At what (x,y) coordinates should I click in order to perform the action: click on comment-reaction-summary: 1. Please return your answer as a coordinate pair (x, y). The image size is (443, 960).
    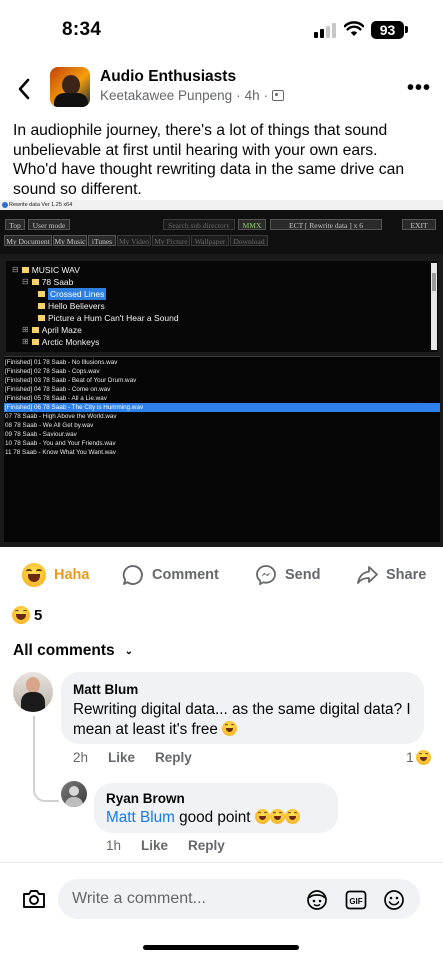
    Looking at the image, I should click on (418, 757).